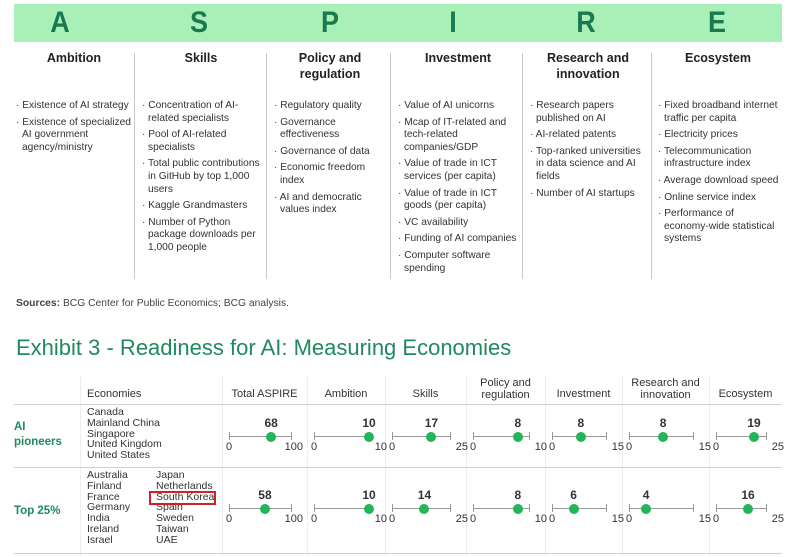 This screenshot has width=800, height=557. I want to click on column-header: Ambition, so click(346, 394).